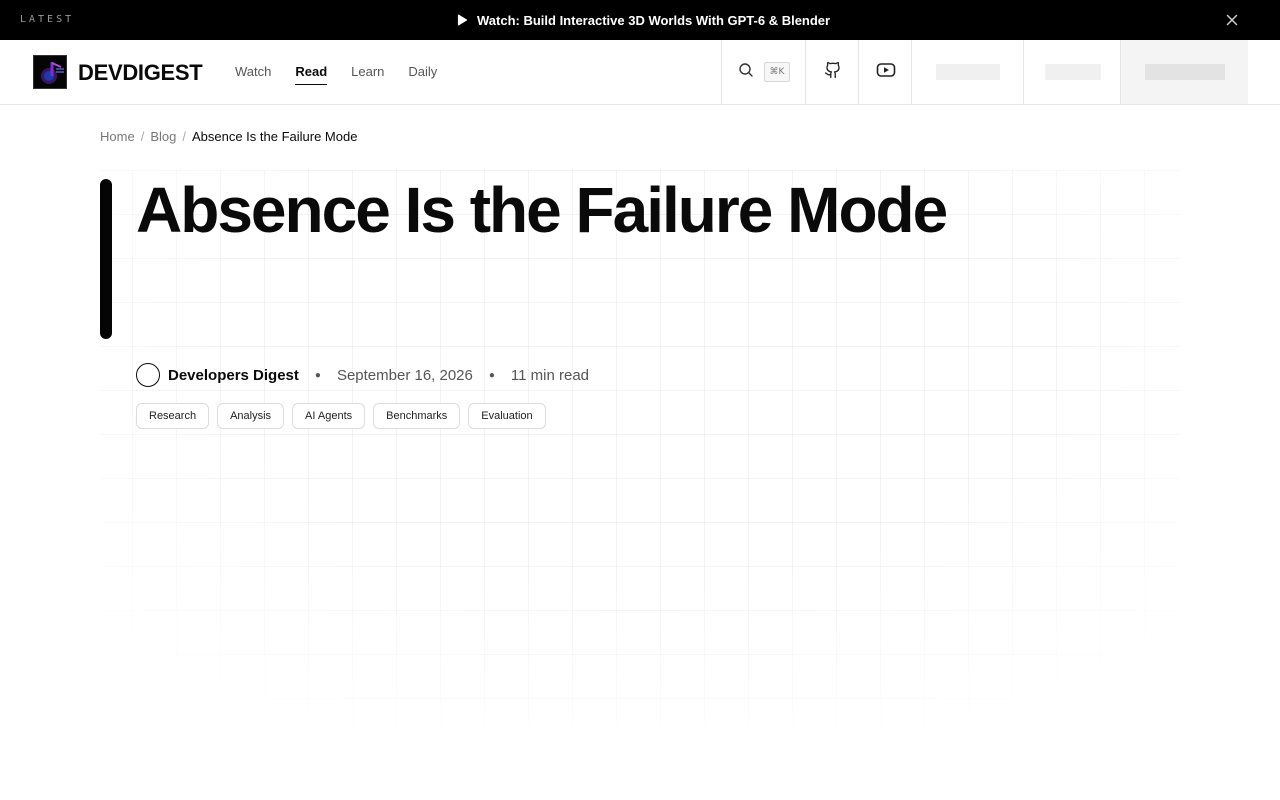 The image size is (1280, 800). Describe the element at coordinates (148, 375) in the screenshot. I see `author-avatar` at that location.